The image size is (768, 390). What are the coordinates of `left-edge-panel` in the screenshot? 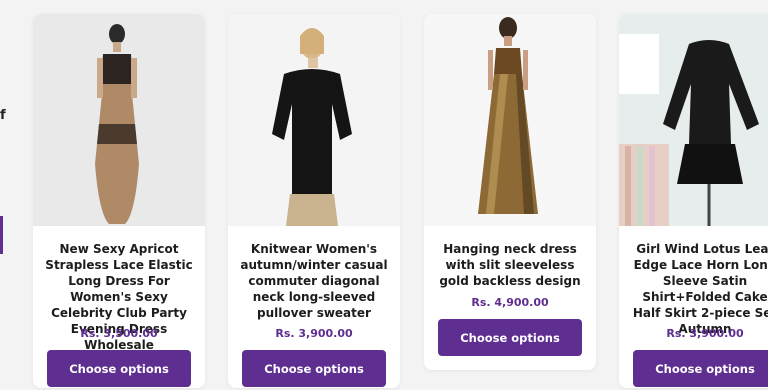 It's located at (5, 195).